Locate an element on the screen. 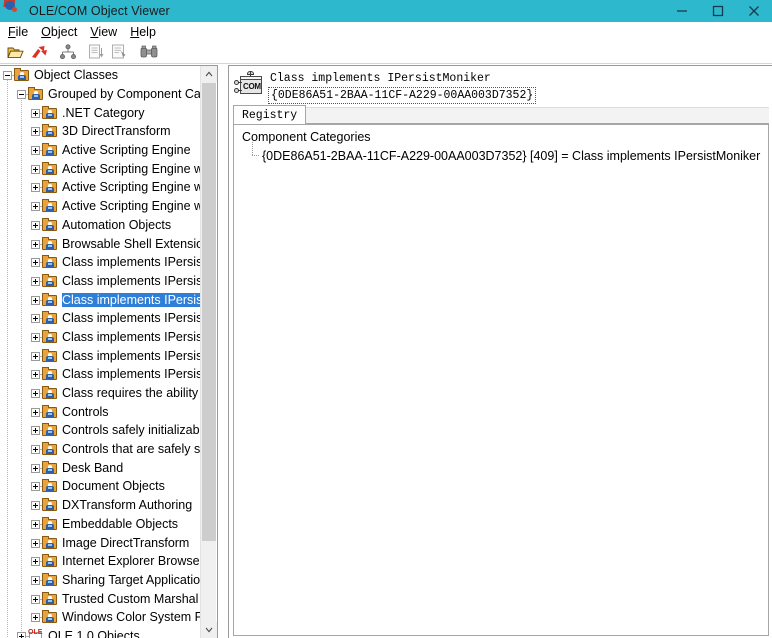 This screenshot has width=772, height=638. tree-item-10: Class implements IPersis is located at coordinates (100, 262).